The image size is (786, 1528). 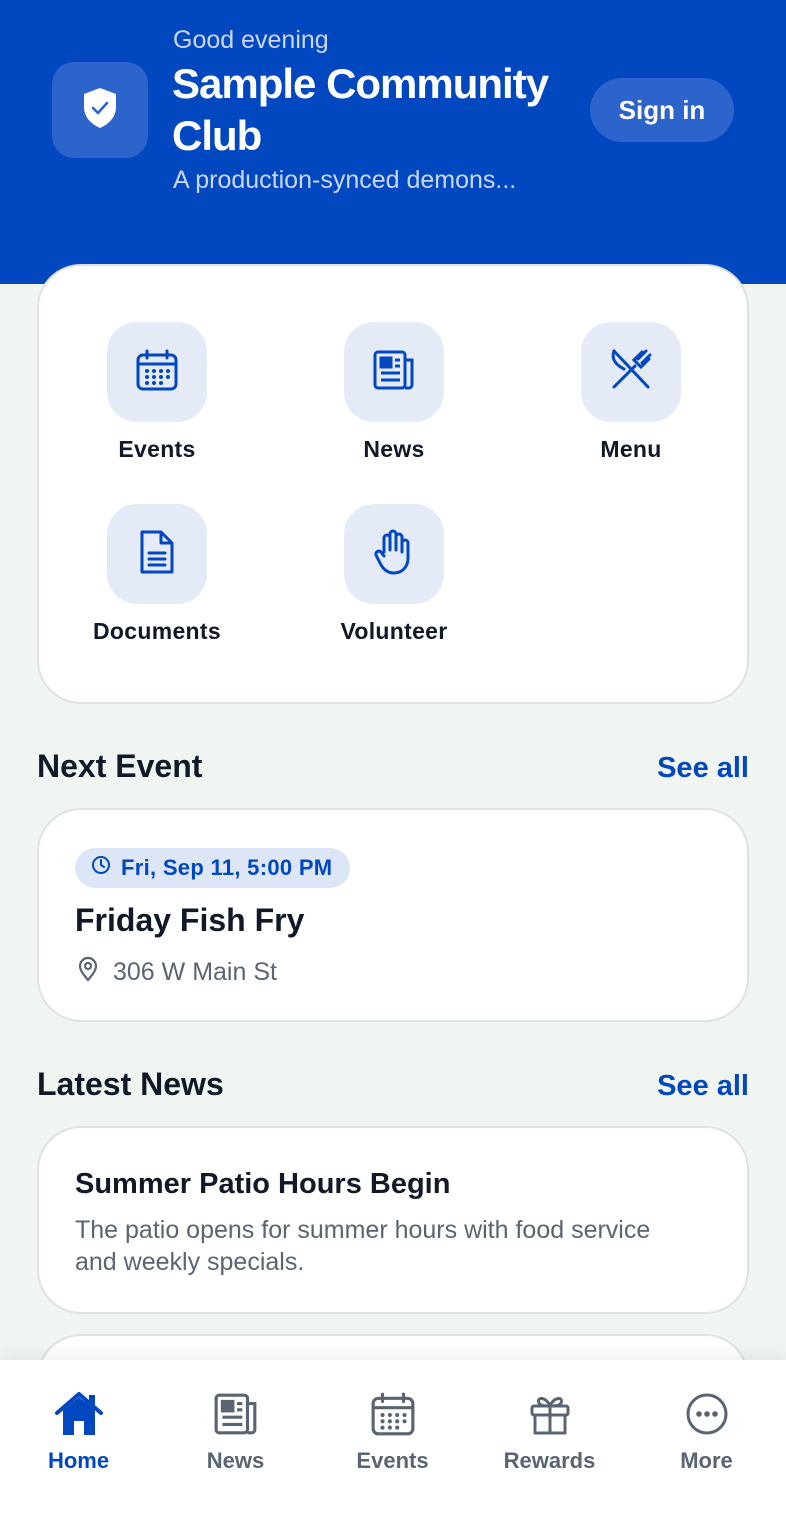 What do you see at coordinates (360, 109) in the screenshot?
I see `club-name: Sample Community Club` at bounding box center [360, 109].